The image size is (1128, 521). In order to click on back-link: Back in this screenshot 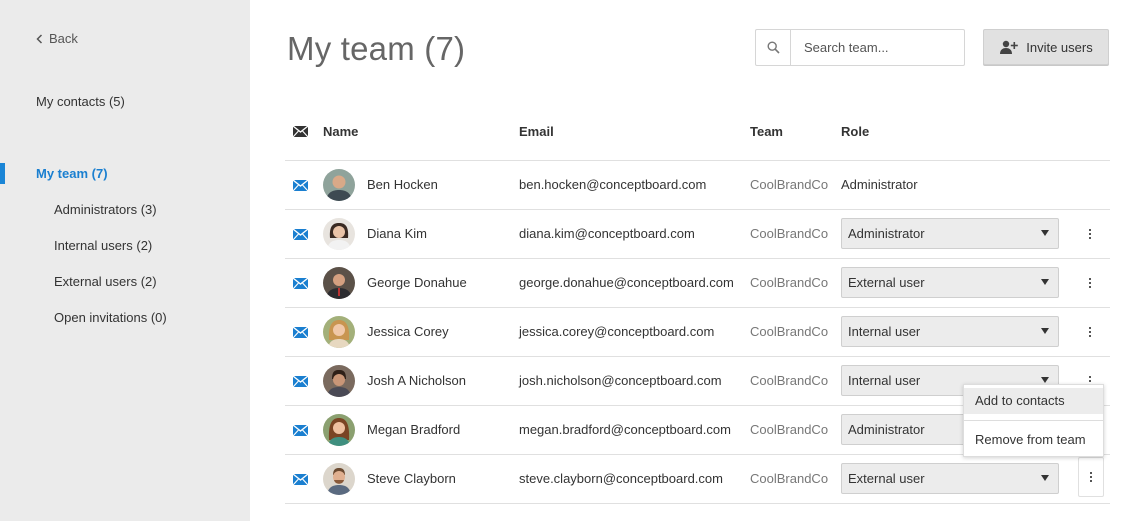, I will do `click(57, 38)`.